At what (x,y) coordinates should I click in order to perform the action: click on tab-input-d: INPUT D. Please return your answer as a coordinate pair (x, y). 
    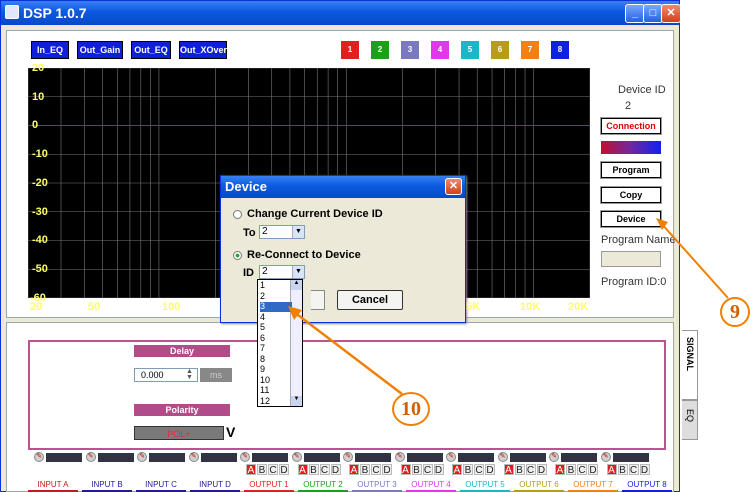
    Looking at the image, I should click on (215, 485).